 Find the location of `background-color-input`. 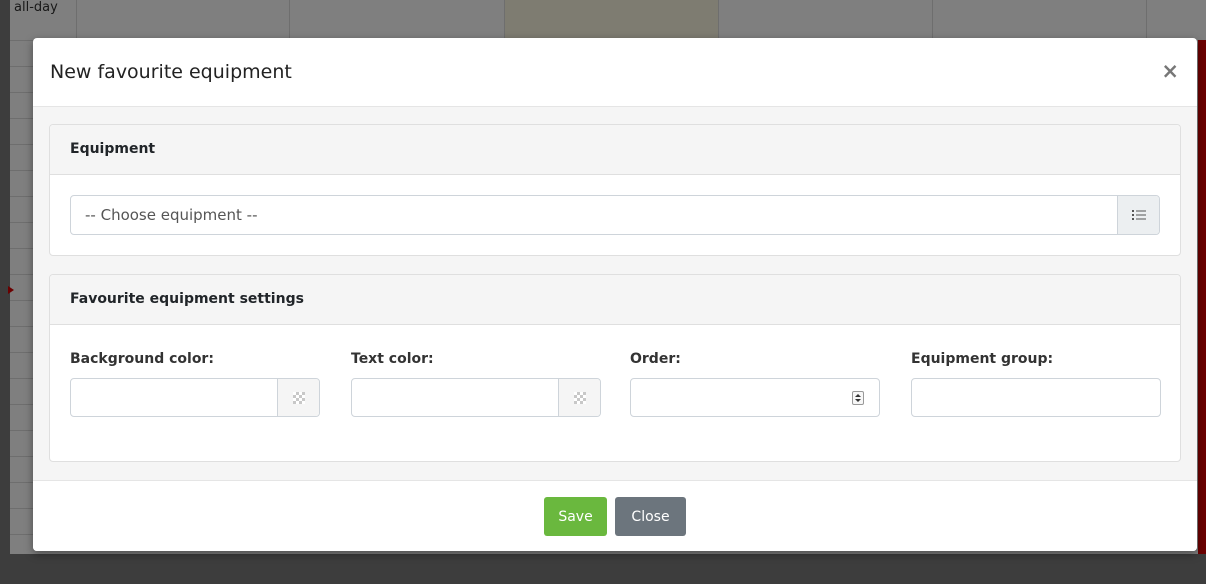

background-color-input is located at coordinates (195, 397).